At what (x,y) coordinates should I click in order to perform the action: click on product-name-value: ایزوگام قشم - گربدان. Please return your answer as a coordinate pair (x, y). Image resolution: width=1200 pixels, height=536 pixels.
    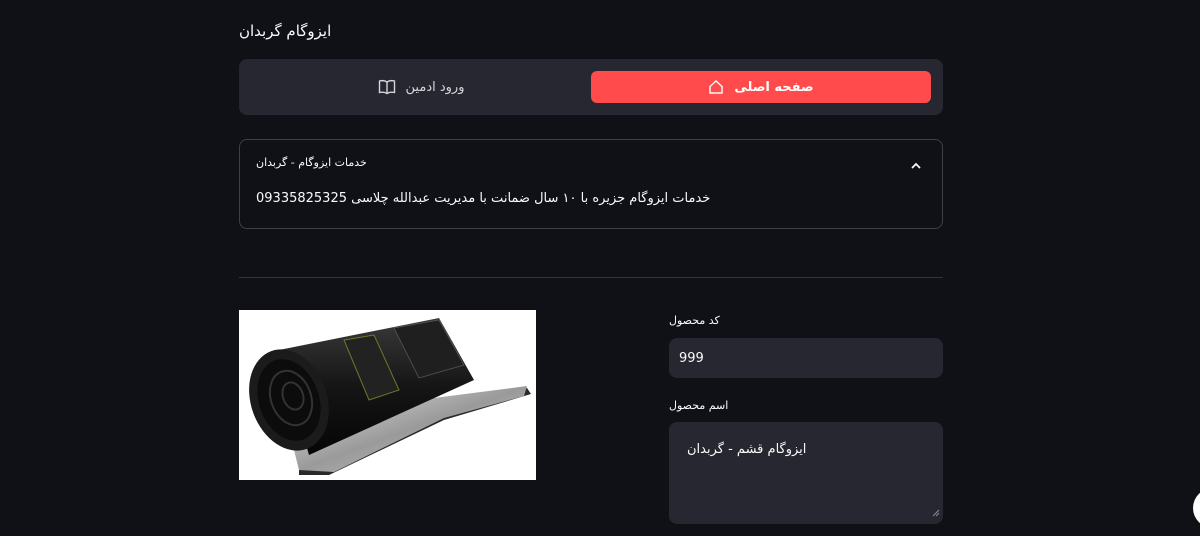
    Looking at the image, I should click on (747, 449).